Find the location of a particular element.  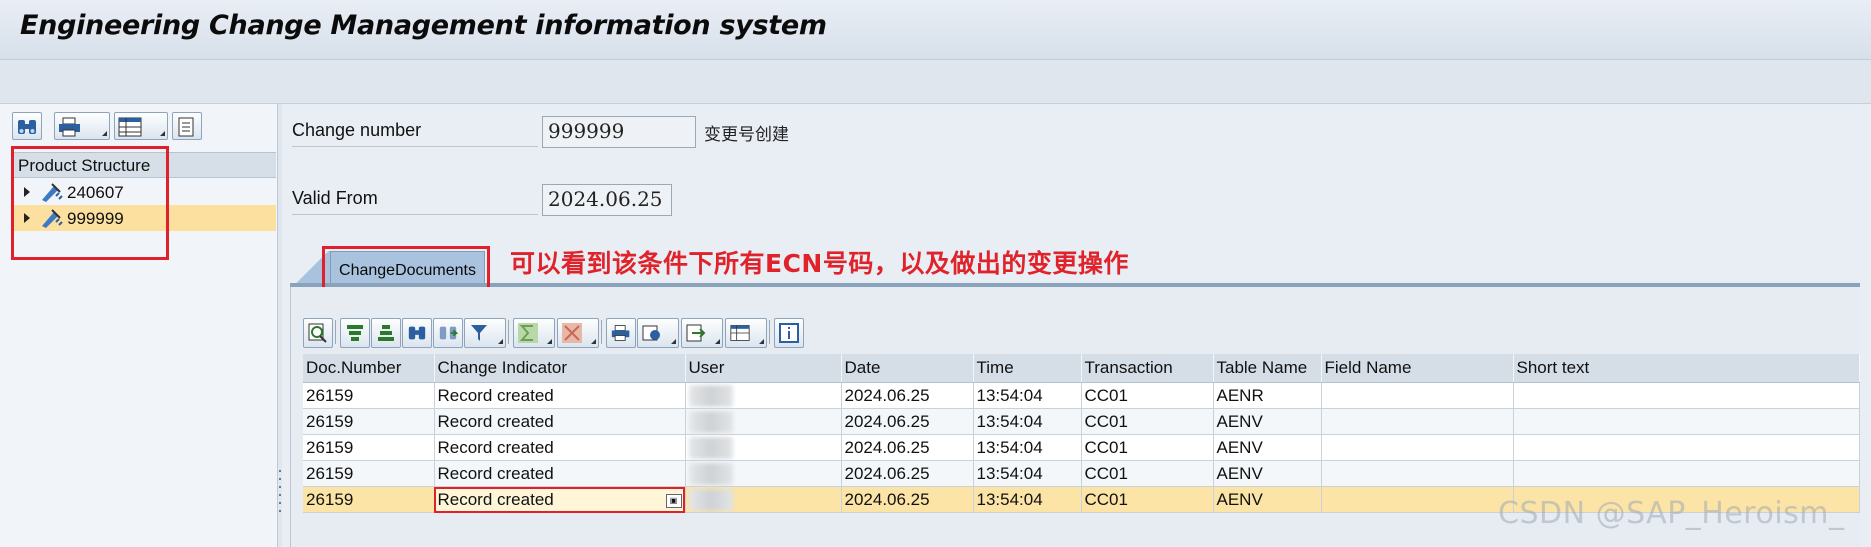

label-underline is located at coordinates (415, 214).